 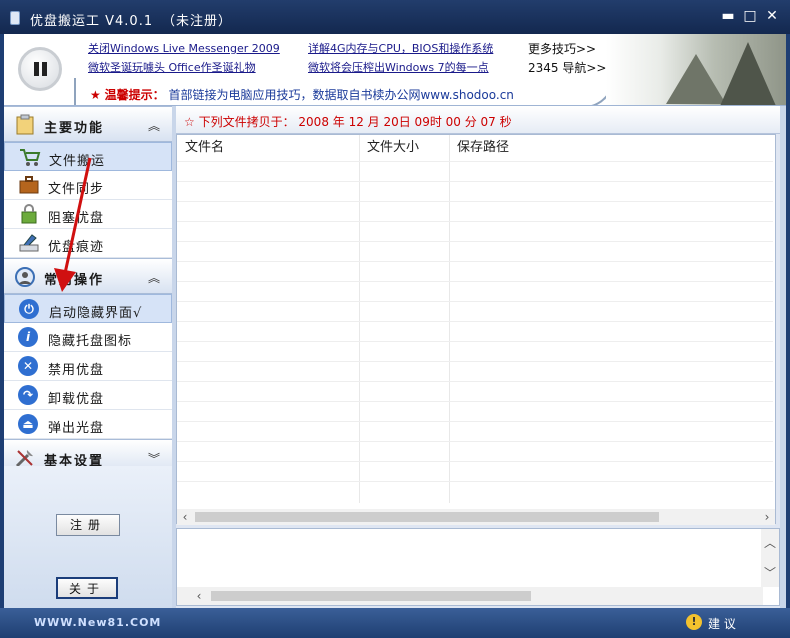 I want to click on section-common-operations: 常用操作 ︽, so click(x=88, y=276).